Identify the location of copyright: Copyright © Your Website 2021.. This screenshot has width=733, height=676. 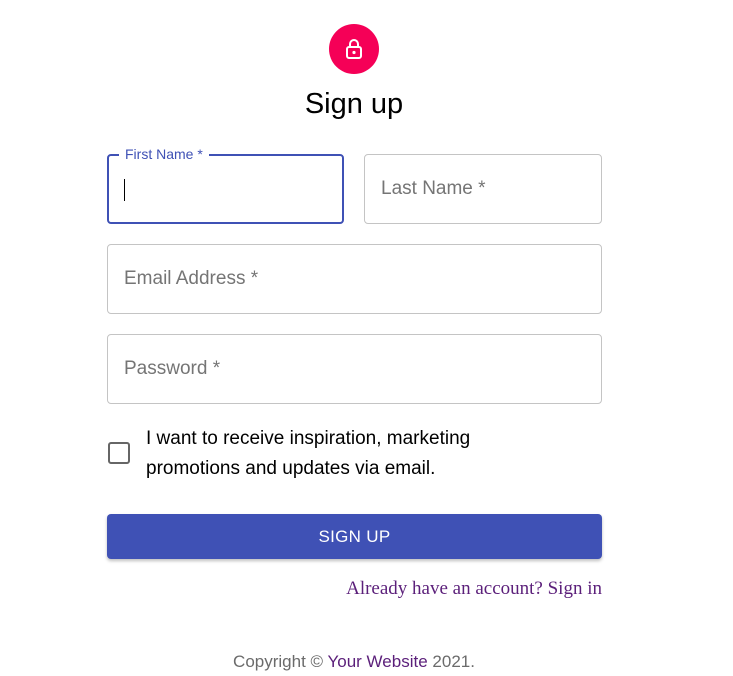
(354, 662).